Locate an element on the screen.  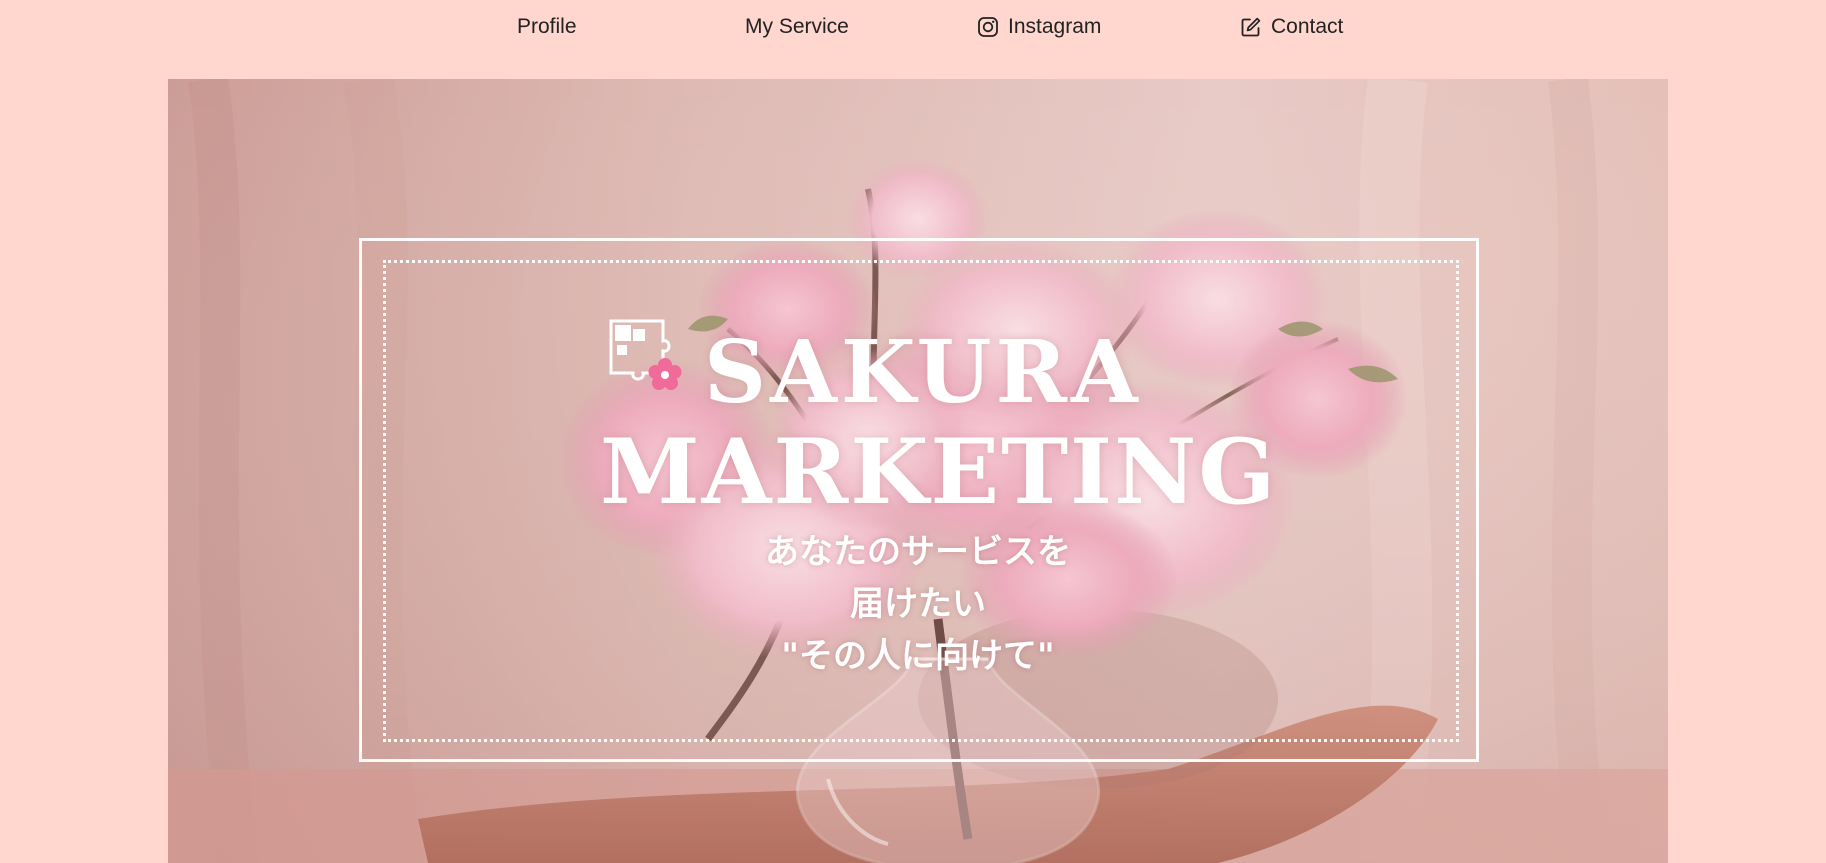
tagline-line2: 届けたい is located at coordinates (918, 604).